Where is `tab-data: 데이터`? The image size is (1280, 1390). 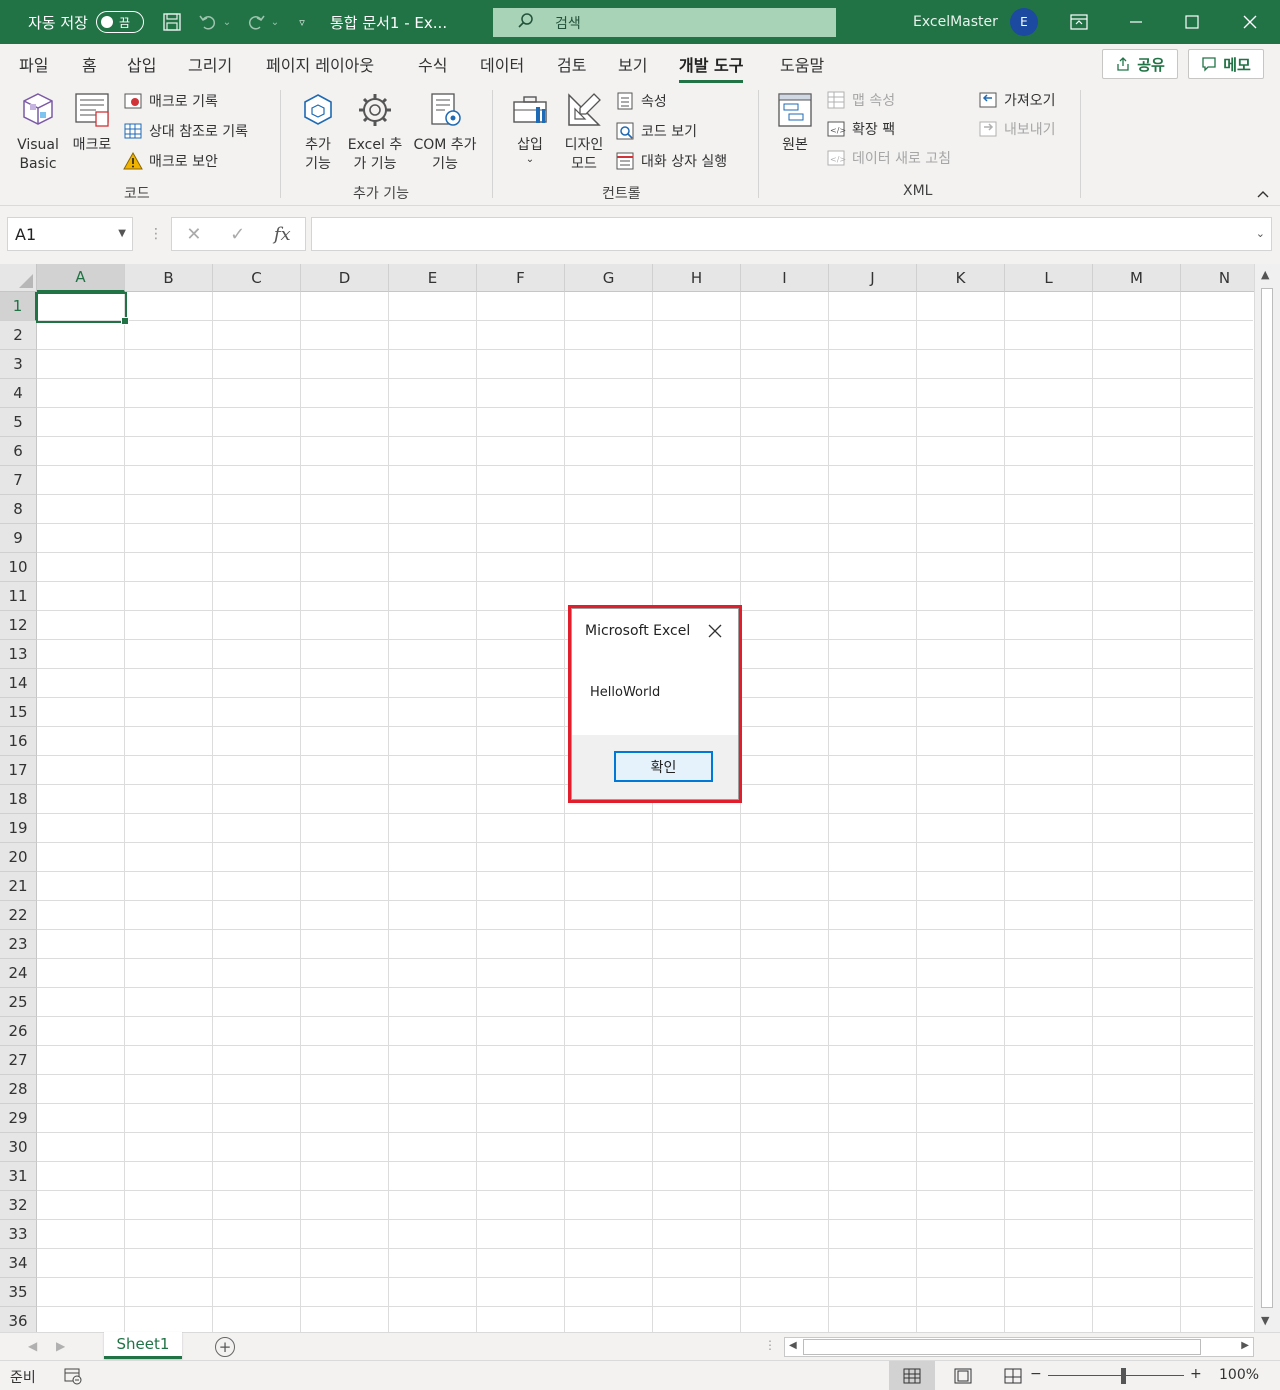
tab-data: 데이터 is located at coordinates (502, 64).